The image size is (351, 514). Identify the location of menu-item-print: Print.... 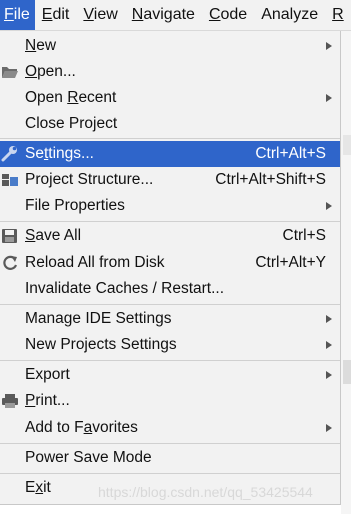
(170, 401).